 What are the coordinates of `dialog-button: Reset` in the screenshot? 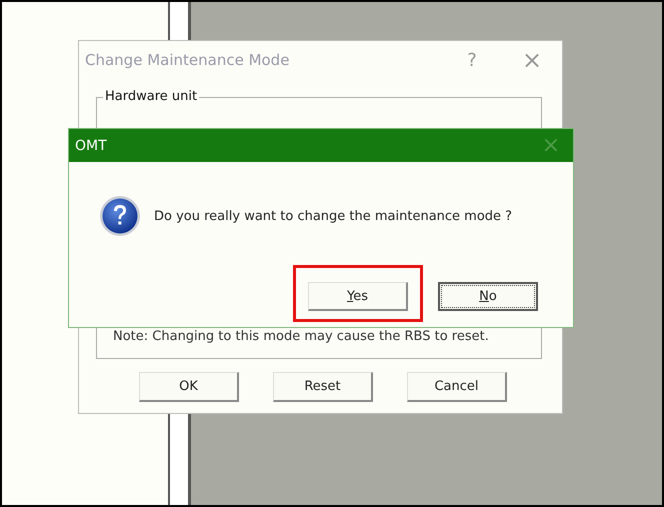 It's located at (323, 387).